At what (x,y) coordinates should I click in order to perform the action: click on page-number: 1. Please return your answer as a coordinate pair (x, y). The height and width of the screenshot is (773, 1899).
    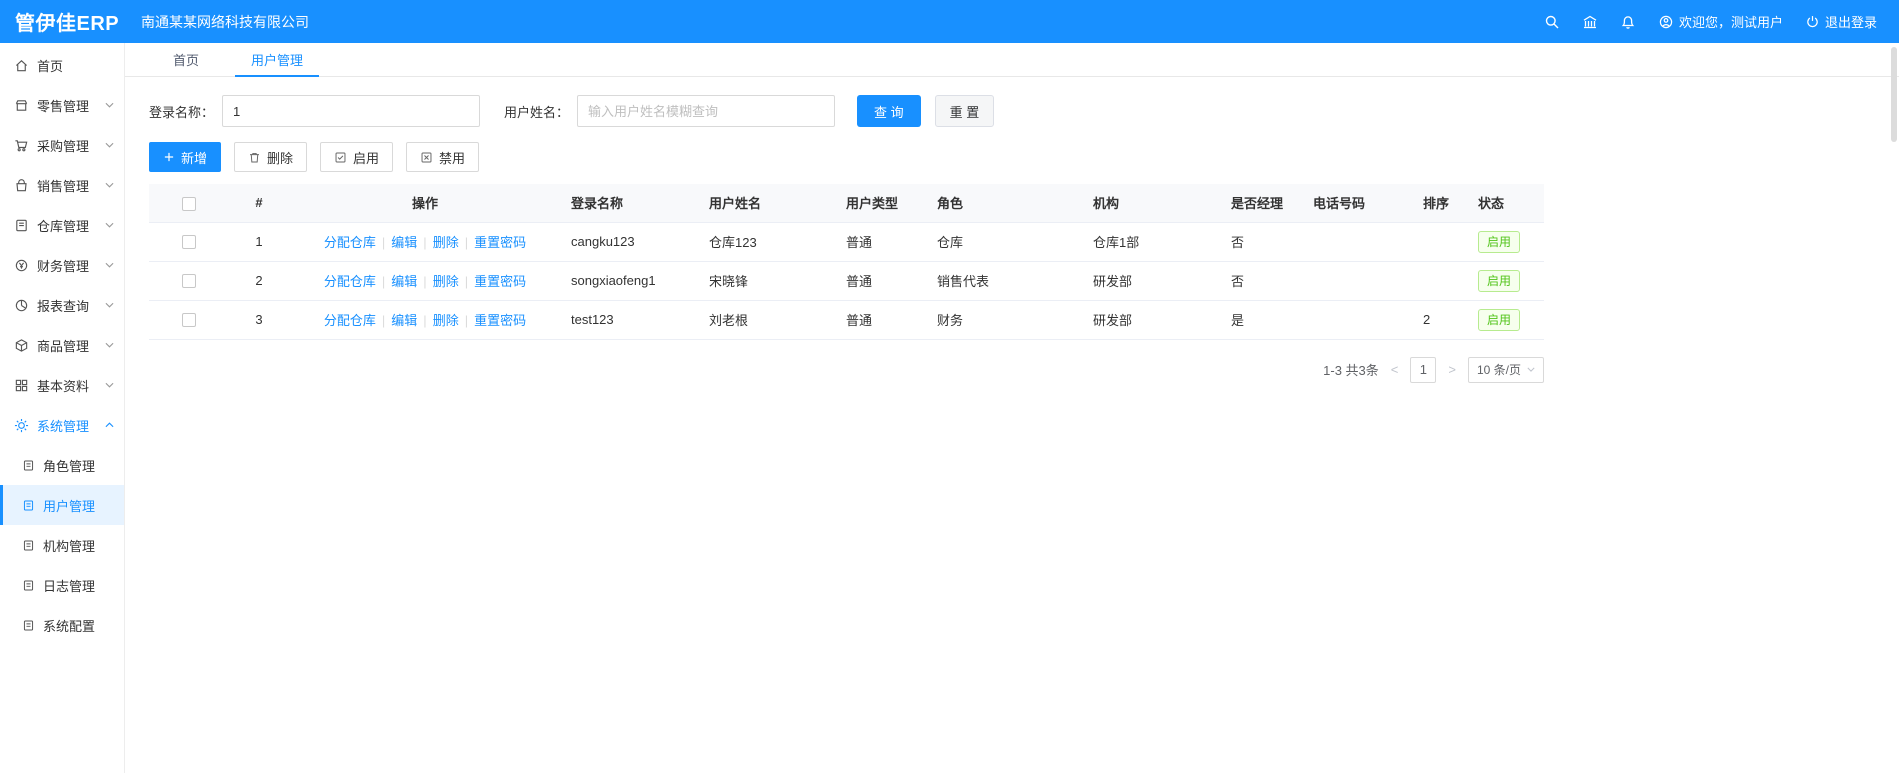
    Looking at the image, I should click on (1423, 369).